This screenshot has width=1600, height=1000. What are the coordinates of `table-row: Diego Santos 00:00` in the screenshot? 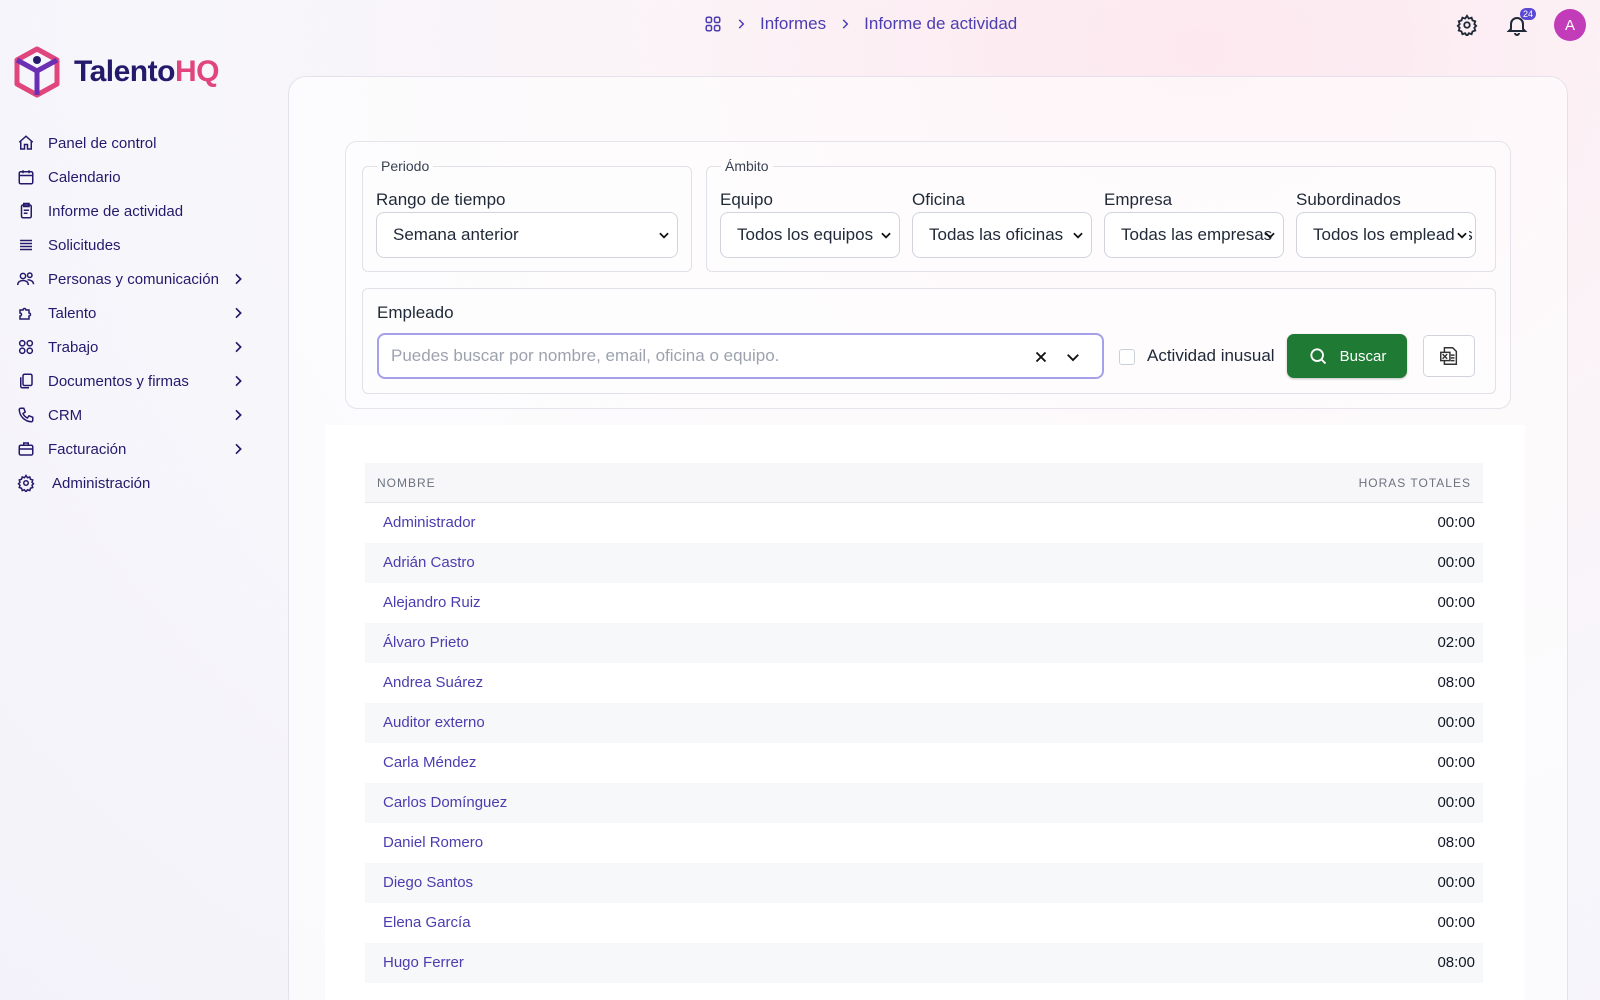 It's located at (924, 883).